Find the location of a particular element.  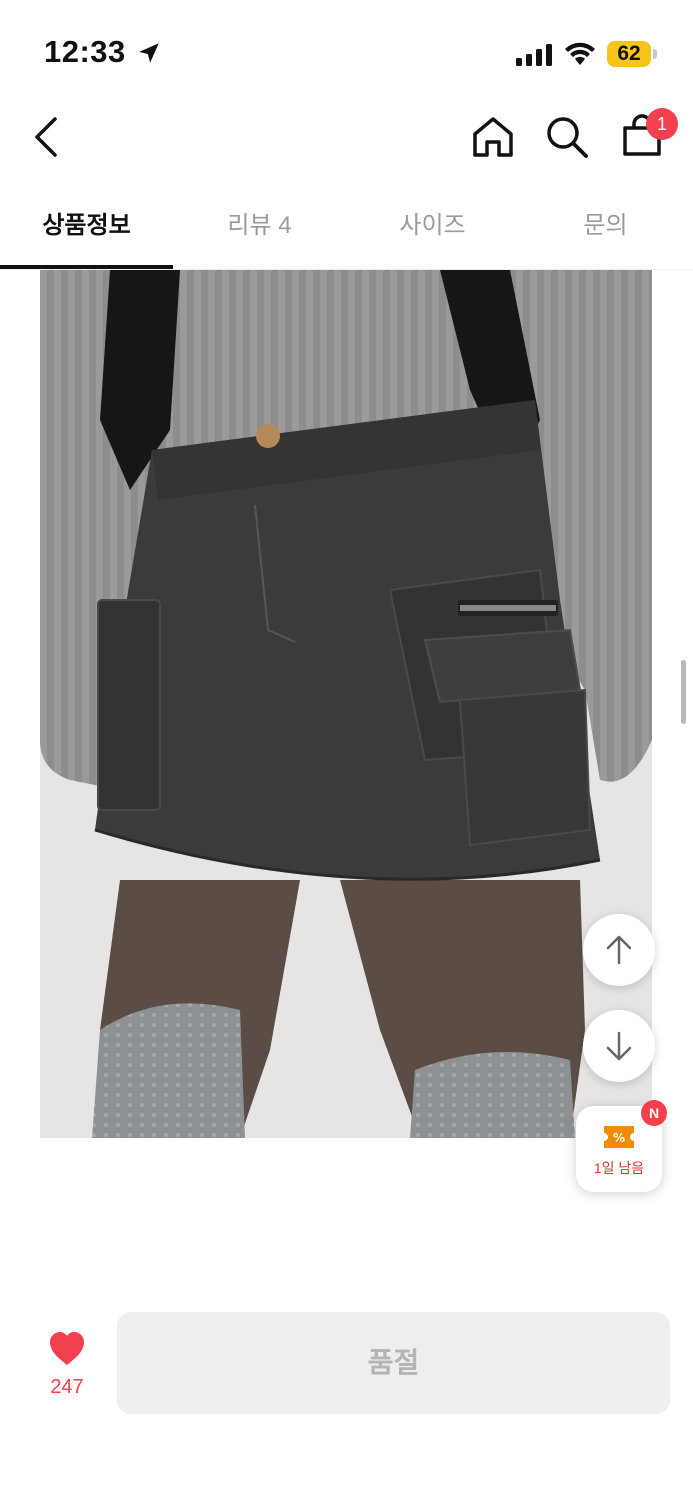

product-tabs: 상품정보 리뷰 4 사이즈 문의 is located at coordinates (346, 230).